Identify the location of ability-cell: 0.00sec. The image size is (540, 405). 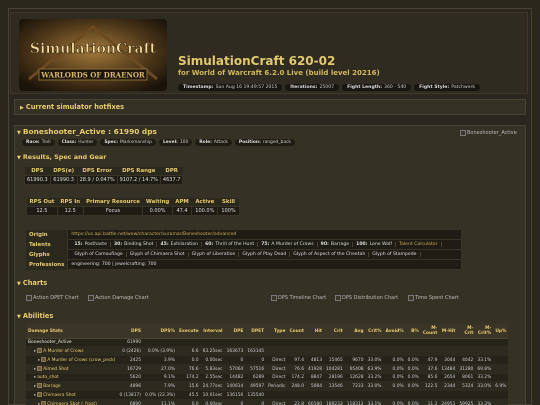
(212, 402).